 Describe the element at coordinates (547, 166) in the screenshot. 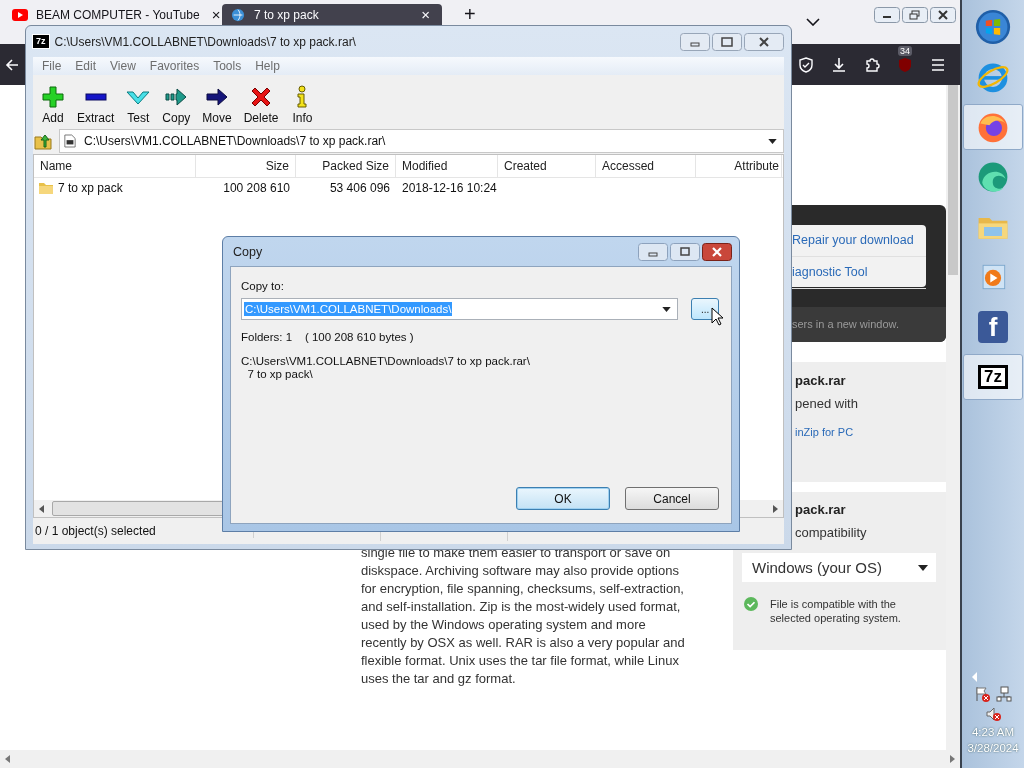

I see `column-header: Created` at that location.